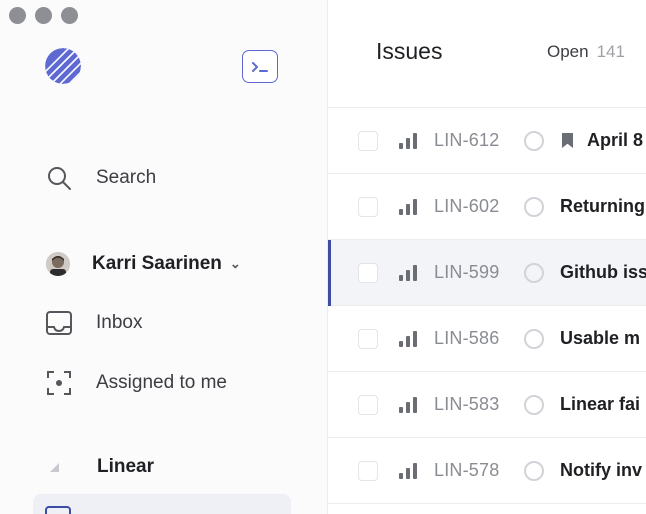 The height and width of the screenshot is (514, 646). I want to click on team-linear: Linear, so click(102, 467).